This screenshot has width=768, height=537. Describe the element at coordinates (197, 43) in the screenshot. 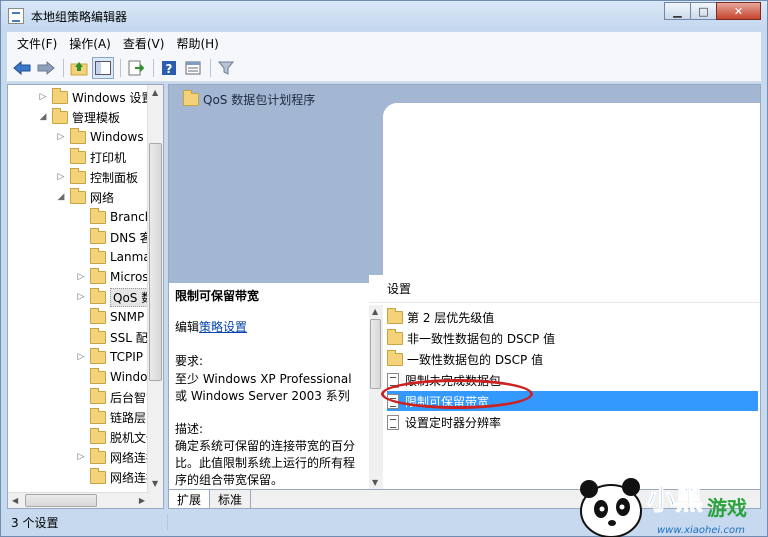

I see `menu-help: 帮助(H)` at that location.